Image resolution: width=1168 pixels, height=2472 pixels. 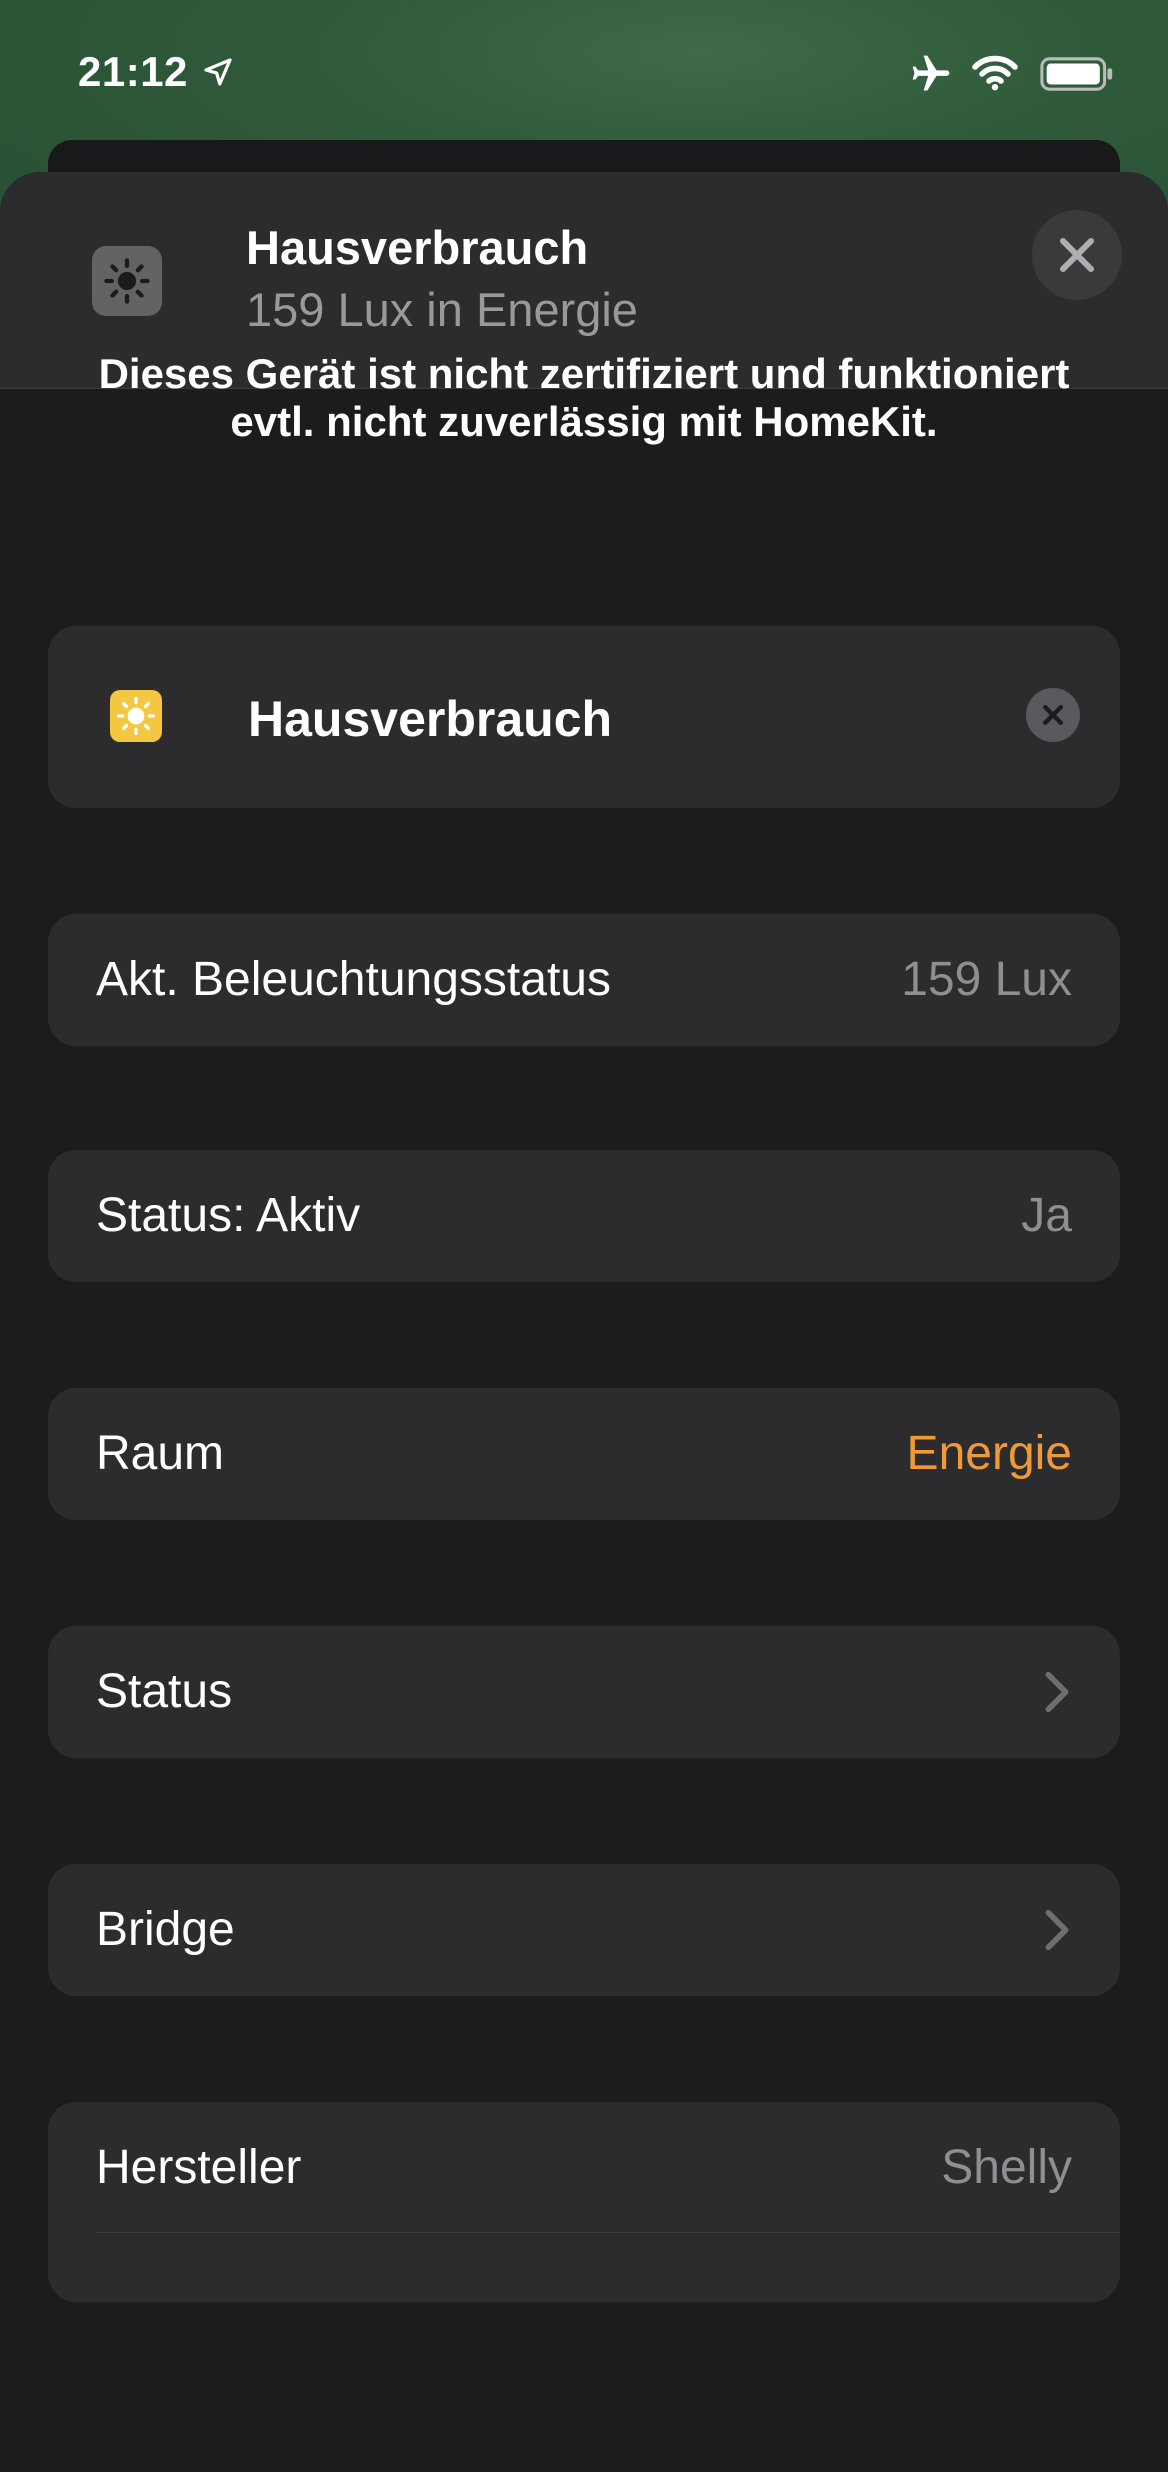 I want to click on close-button, so click(x=1077, y=255).